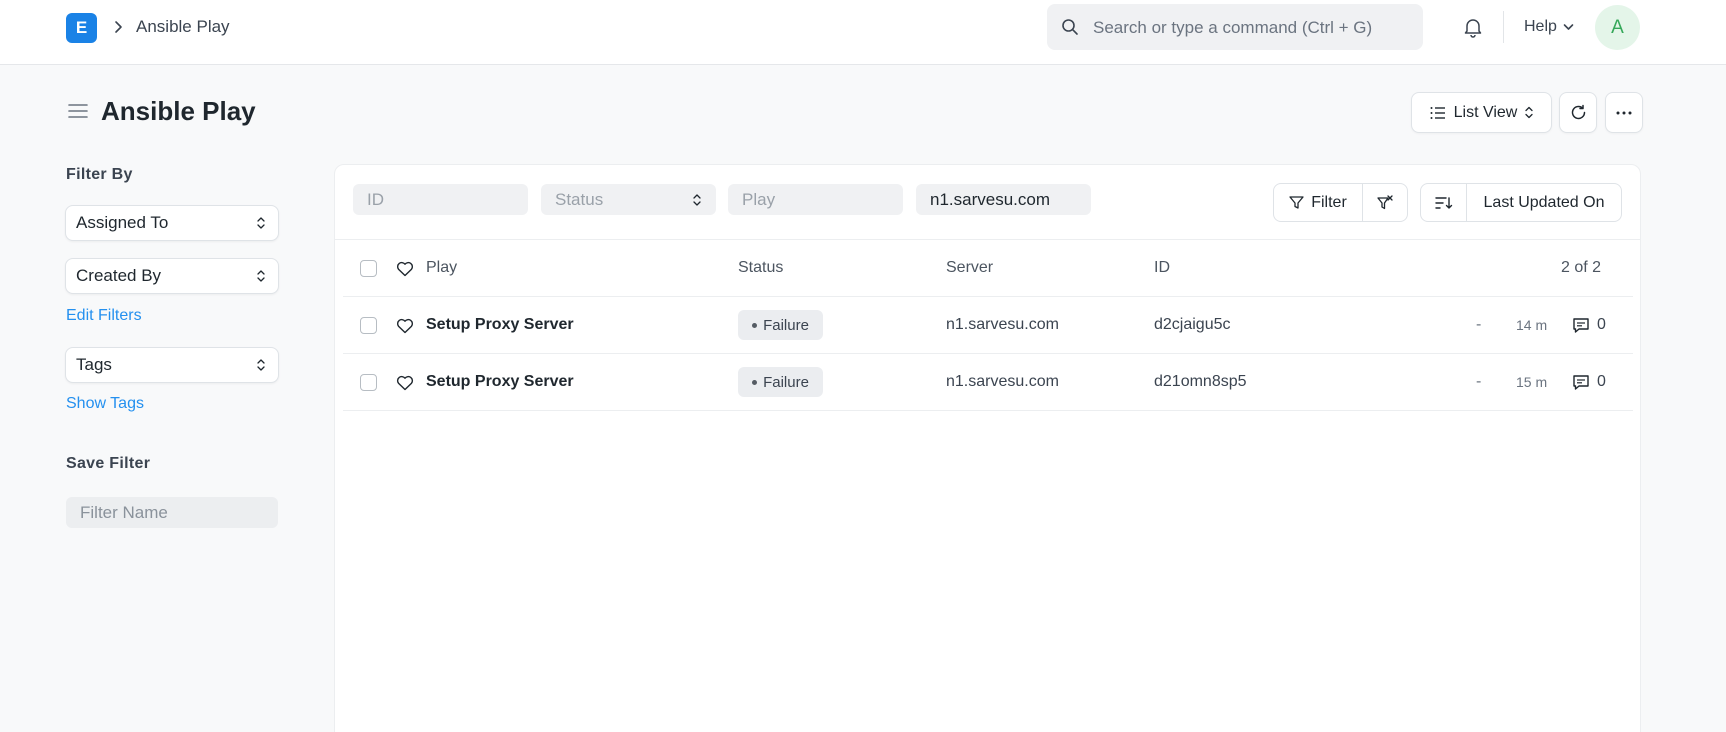 The height and width of the screenshot is (732, 1726). What do you see at coordinates (440, 199) in the screenshot?
I see `id-filter-input: ID` at bounding box center [440, 199].